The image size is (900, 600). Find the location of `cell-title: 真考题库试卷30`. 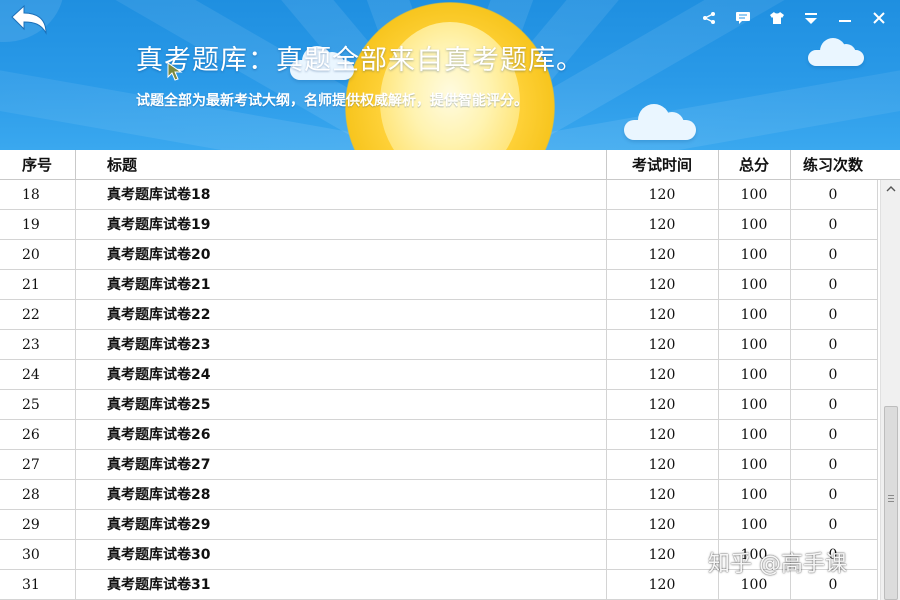

cell-title: 真考题库试卷30 is located at coordinates (159, 555).